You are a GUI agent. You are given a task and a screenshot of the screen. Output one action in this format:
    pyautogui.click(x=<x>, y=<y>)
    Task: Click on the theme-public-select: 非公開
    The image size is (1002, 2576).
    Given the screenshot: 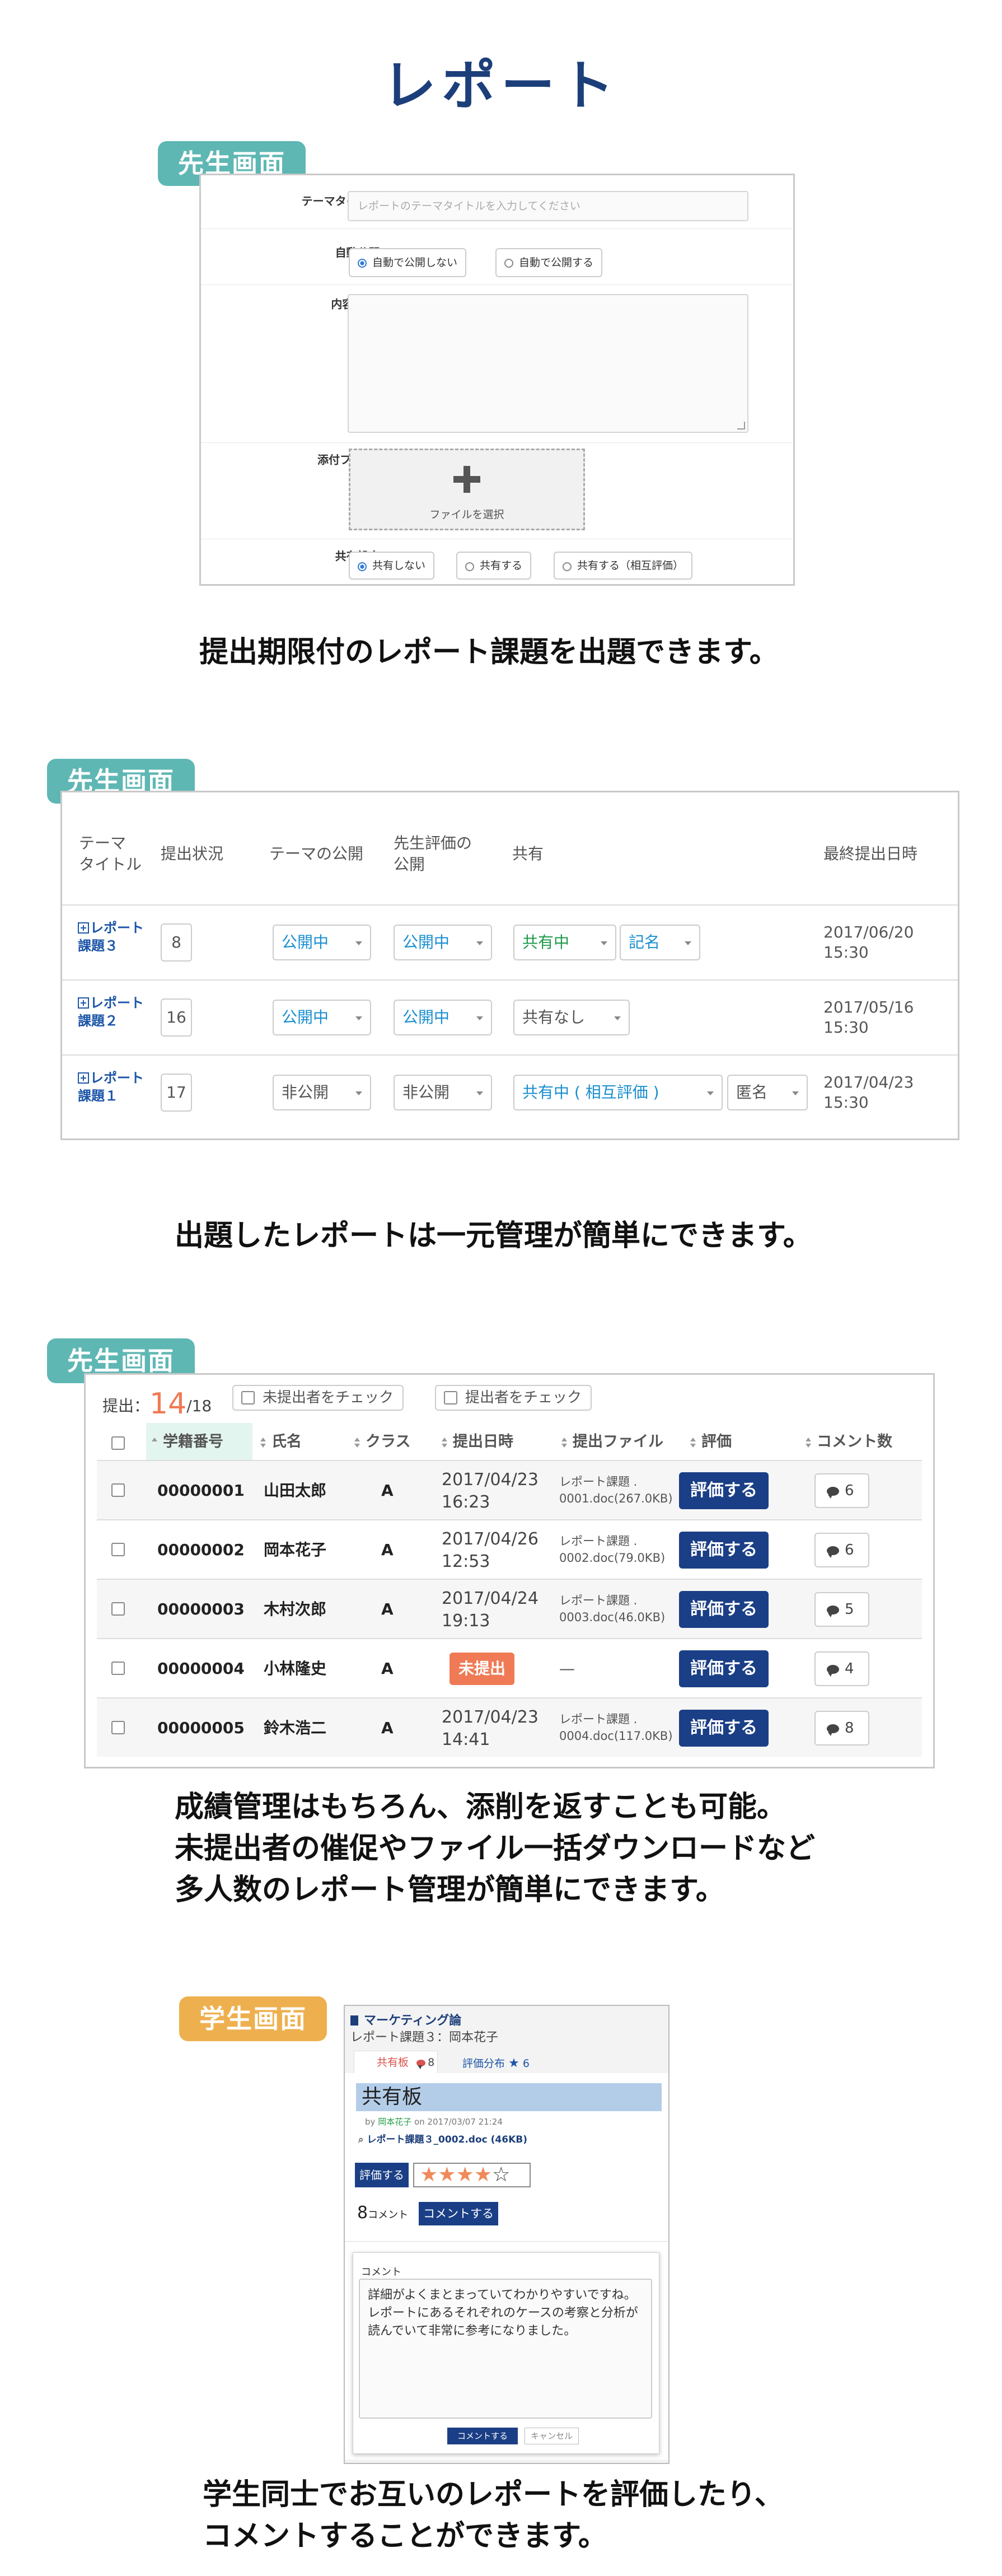 What is the action you would take?
    pyautogui.click(x=322, y=1093)
    